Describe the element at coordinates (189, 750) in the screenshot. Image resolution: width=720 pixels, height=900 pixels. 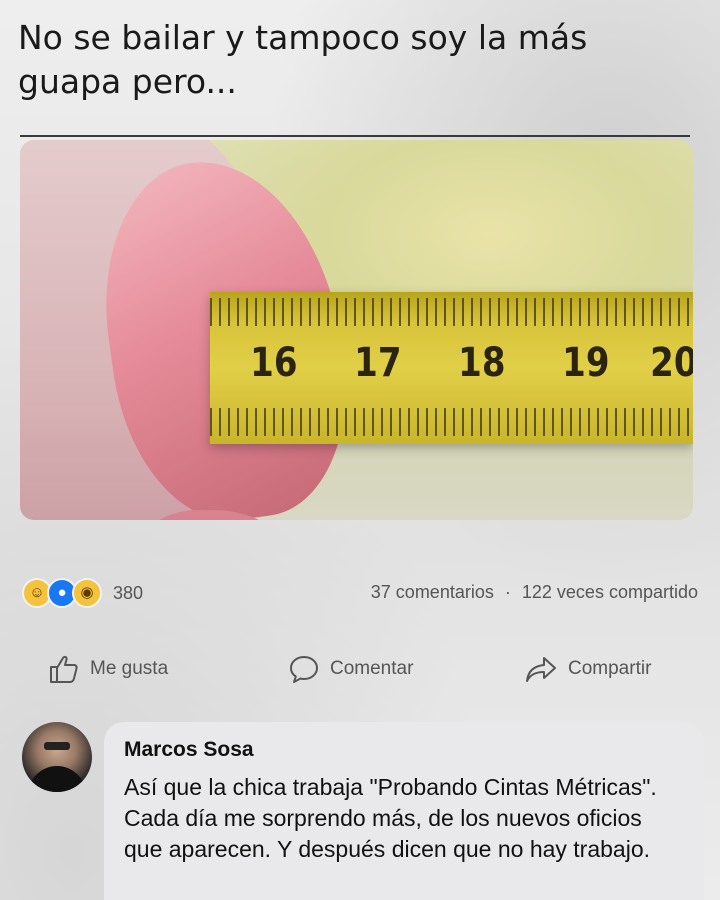
I see `comment-author: Marcos Sosa` at that location.